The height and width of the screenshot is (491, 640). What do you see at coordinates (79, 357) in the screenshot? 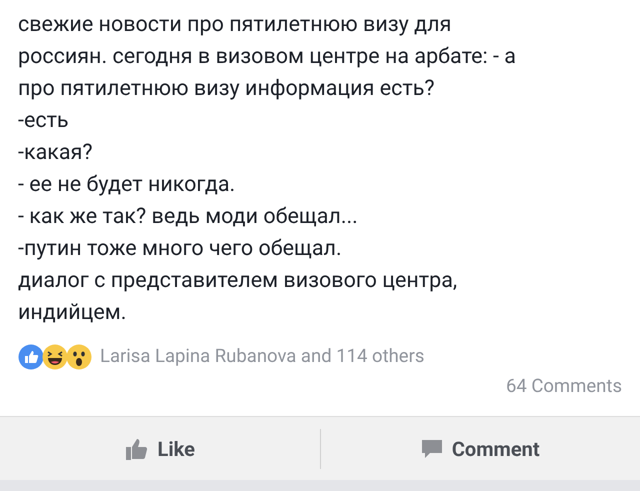
I see `surprised-face-icon` at bounding box center [79, 357].